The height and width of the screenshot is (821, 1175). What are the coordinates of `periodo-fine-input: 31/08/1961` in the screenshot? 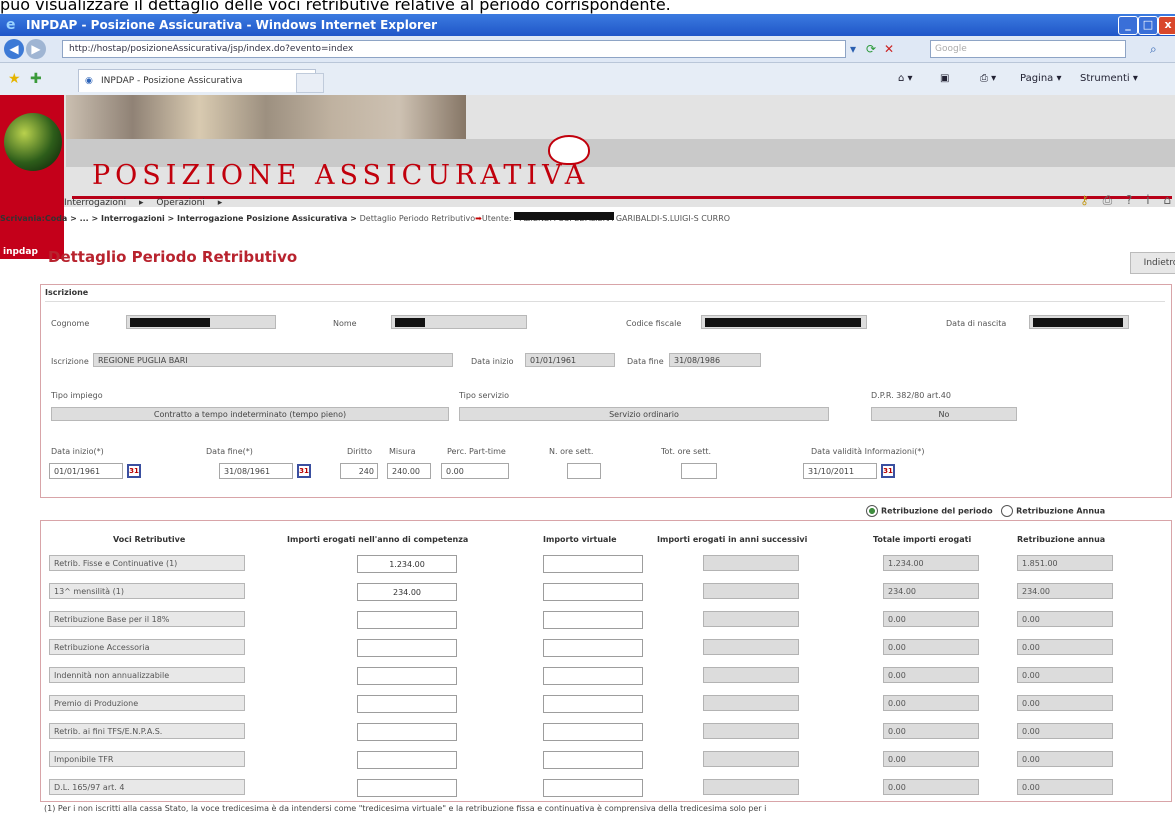 It's located at (256, 471).